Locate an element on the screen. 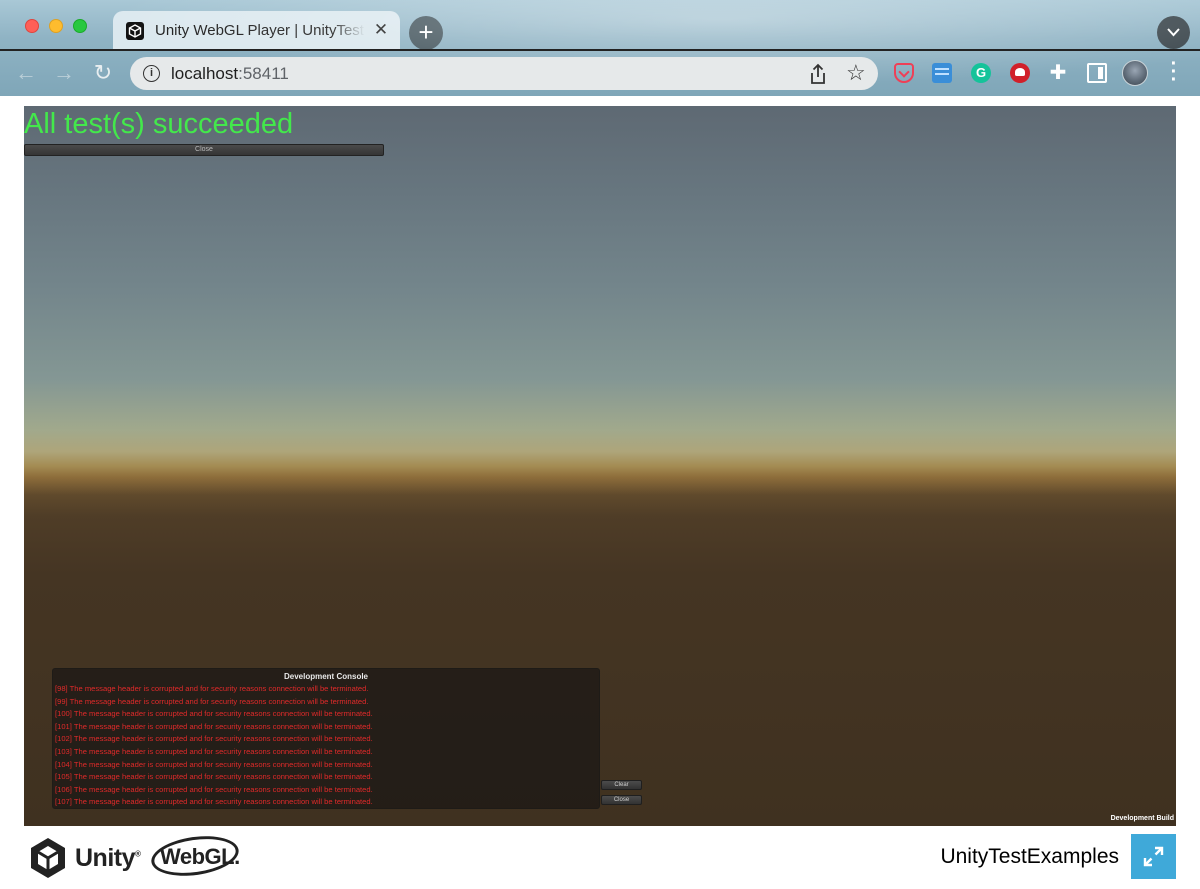 This screenshot has height=889, width=1200. reload-icon: ↻ is located at coordinates (103, 73).